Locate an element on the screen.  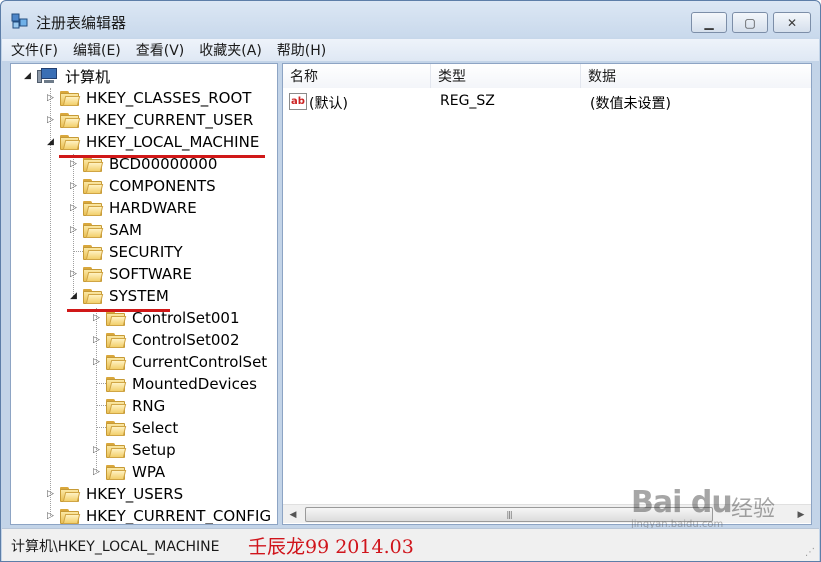
tree-item: ◢ SYSTEM is located at coordinates (118, 296).